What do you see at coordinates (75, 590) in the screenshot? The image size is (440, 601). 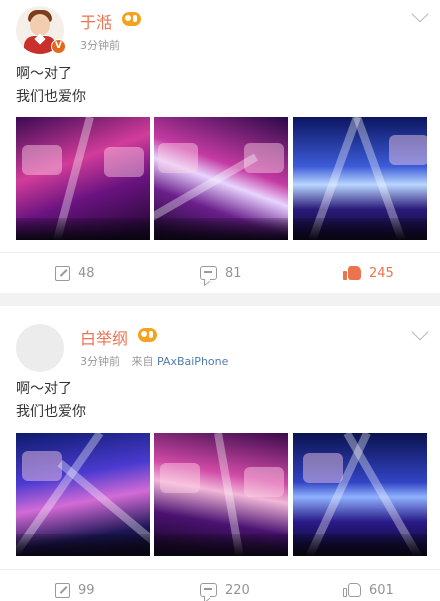 I see `repost-button: 99` at bounding box center [75, 590].